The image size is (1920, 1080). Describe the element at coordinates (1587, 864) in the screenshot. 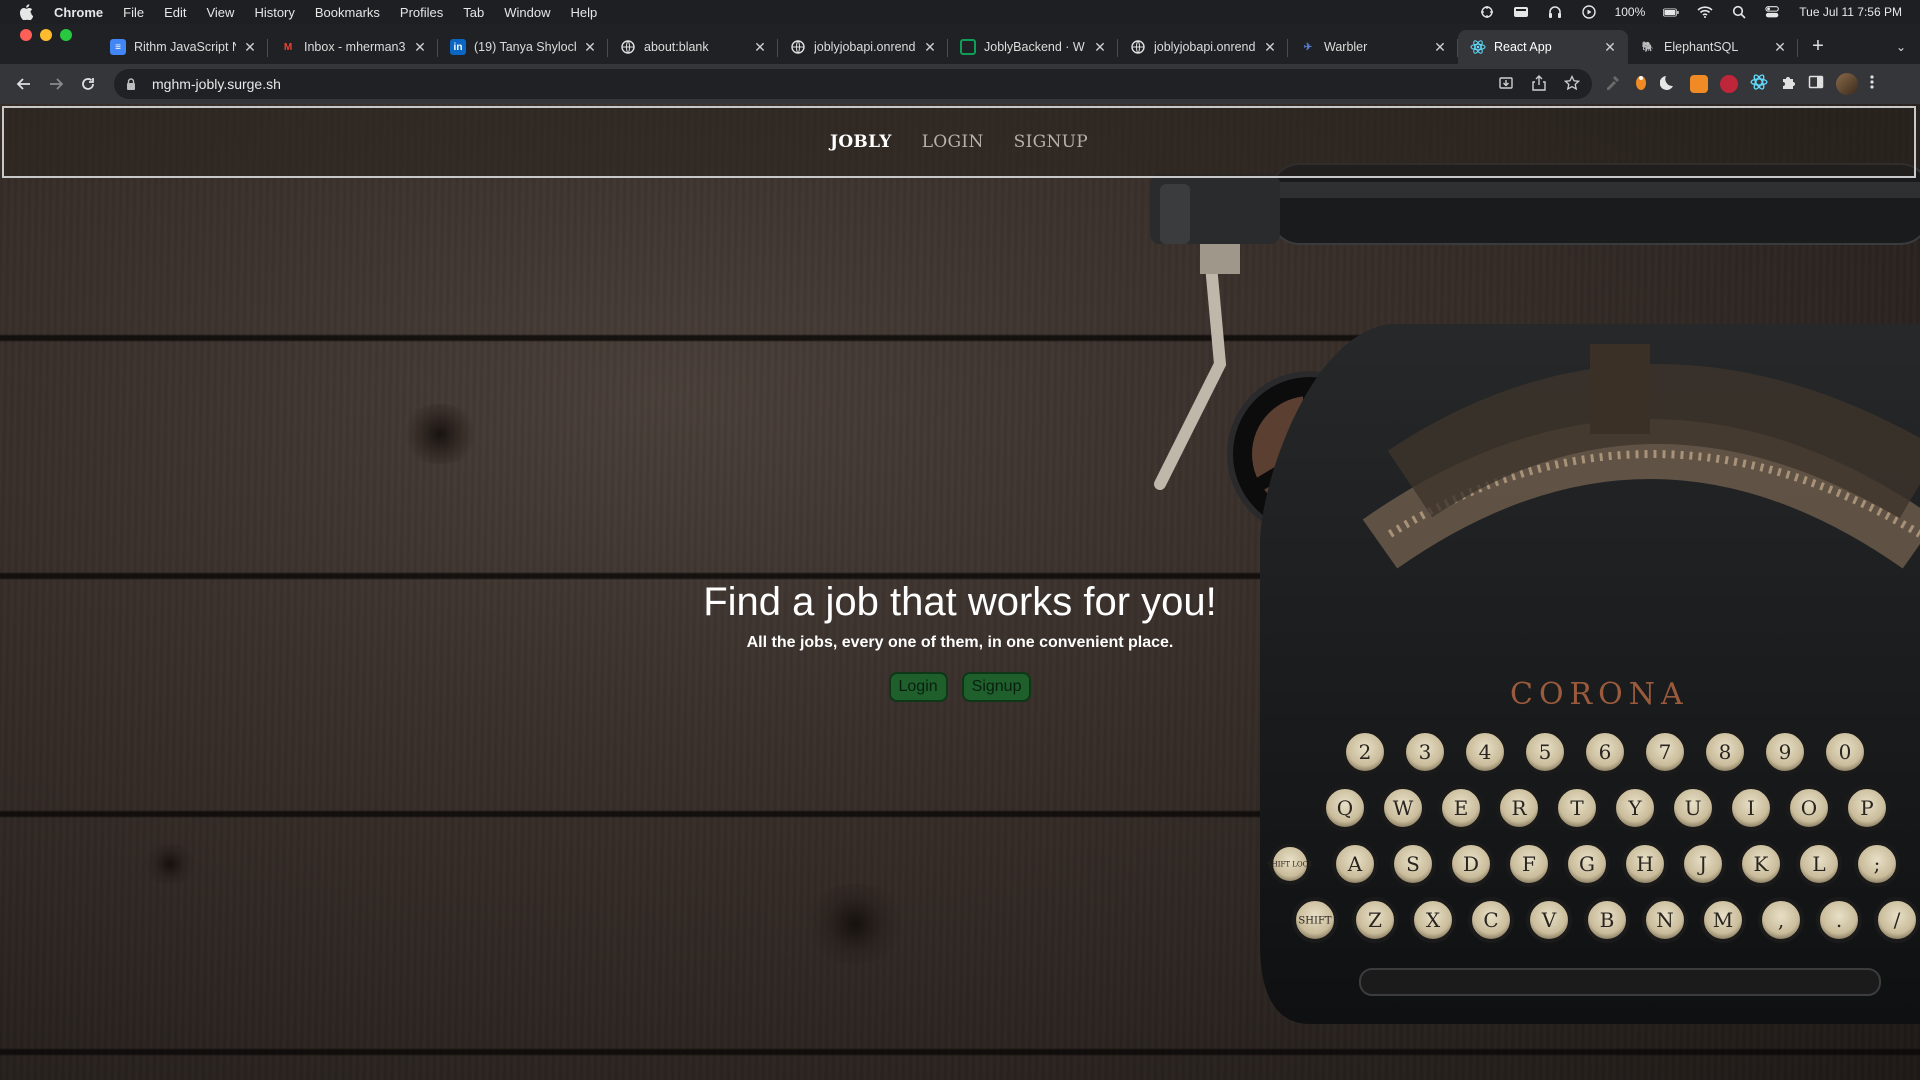

I see `typewriter-key-label: G` at that location.